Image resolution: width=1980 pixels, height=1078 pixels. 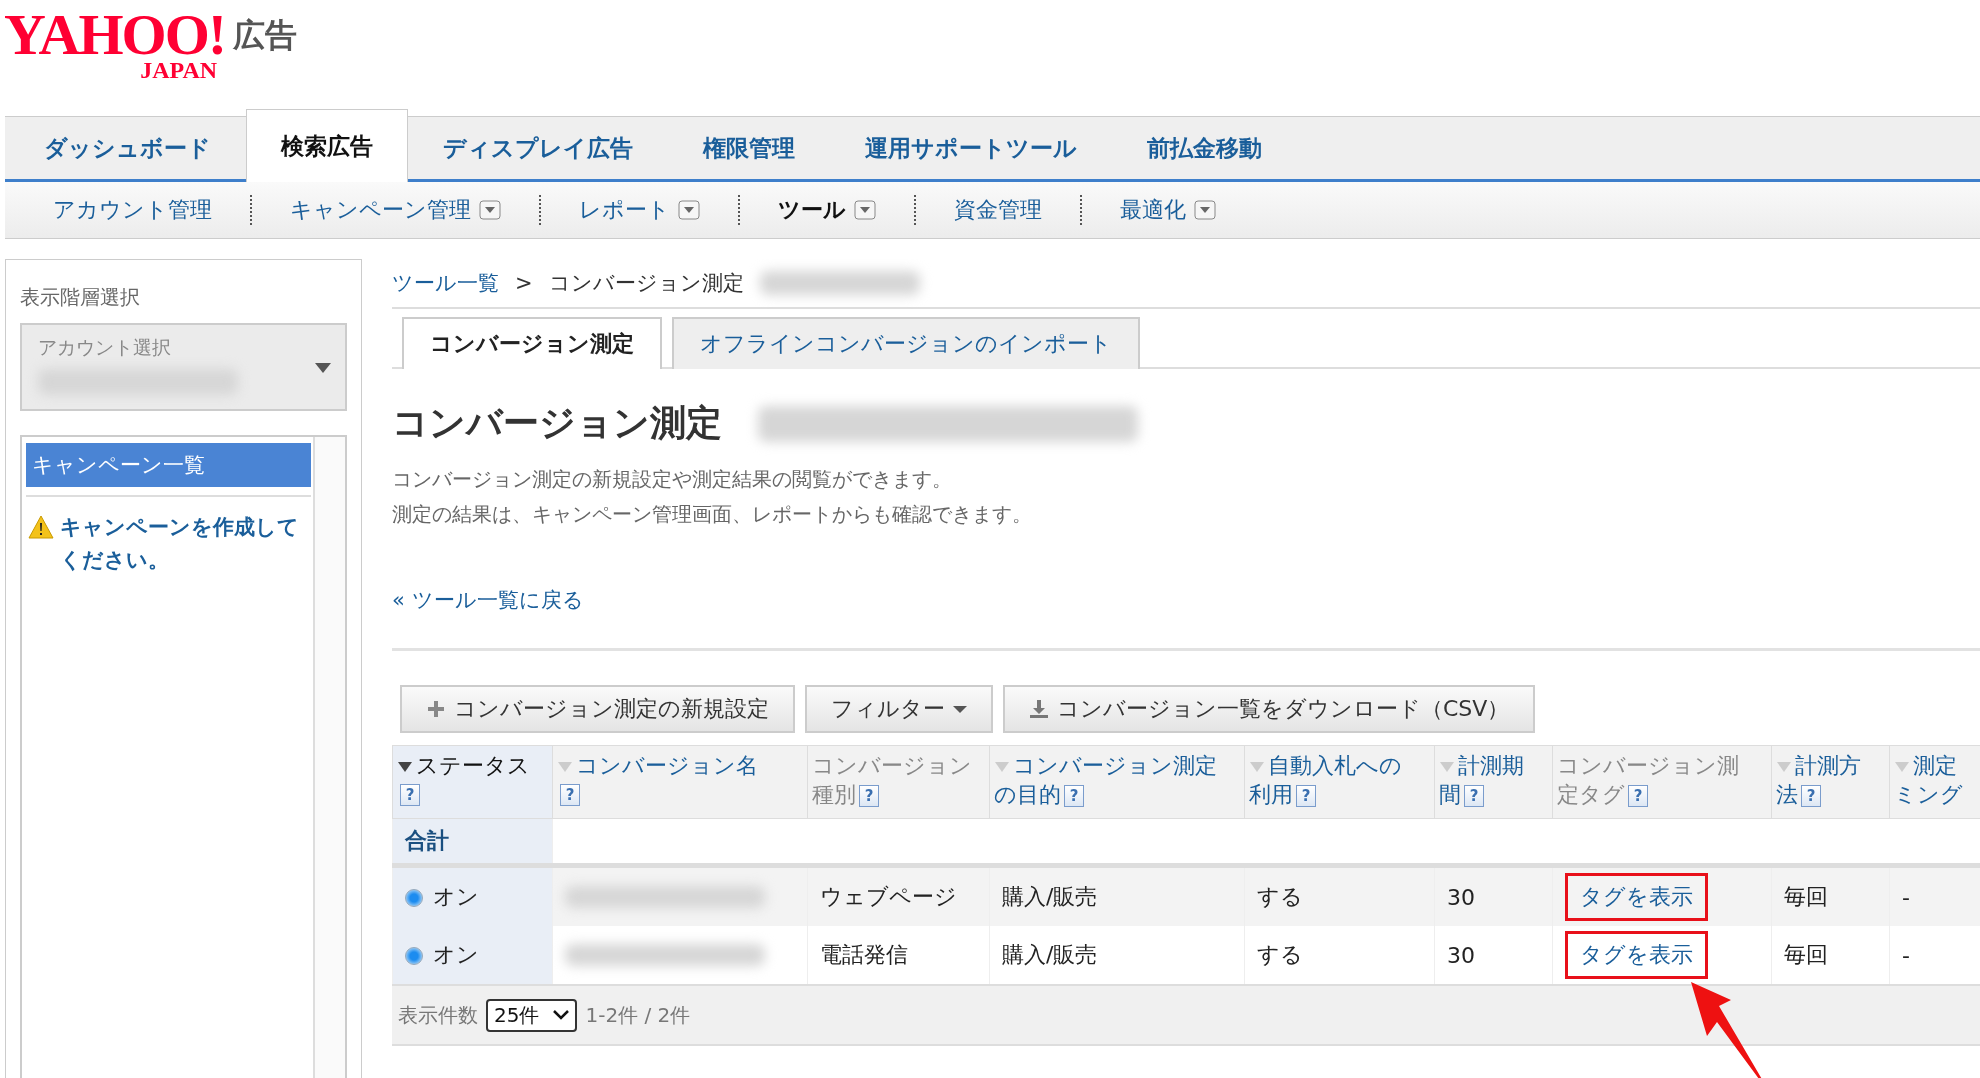 I want to click on column-title: コンバージョン測定, so click(x=1115, y=765).